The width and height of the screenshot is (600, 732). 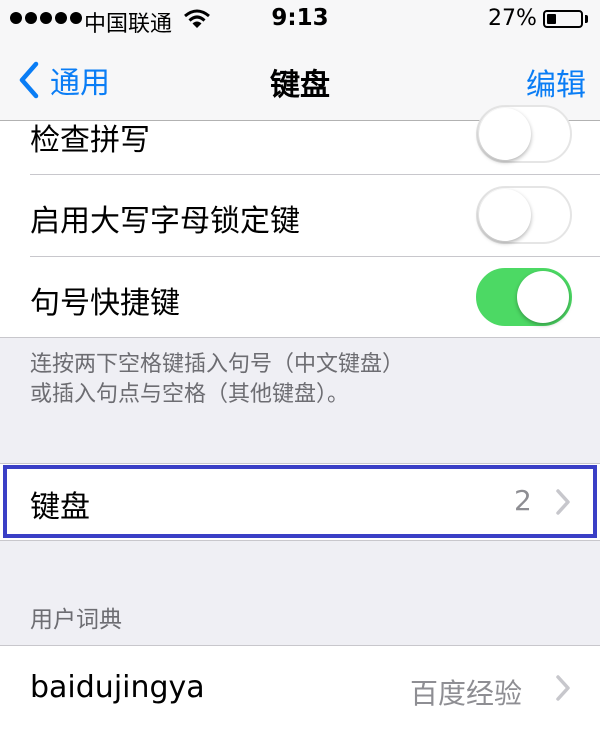 I want to click on footnote-line-2: 或插入句点与空格（其他键盘）。, so click(x=190, y=394).